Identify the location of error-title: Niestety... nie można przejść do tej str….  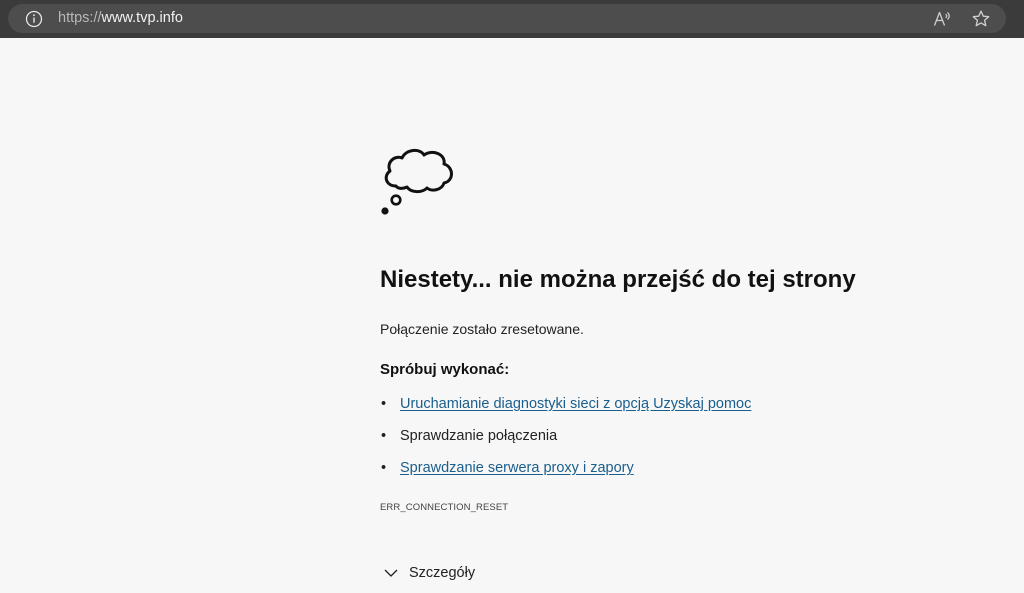
(618, 279).